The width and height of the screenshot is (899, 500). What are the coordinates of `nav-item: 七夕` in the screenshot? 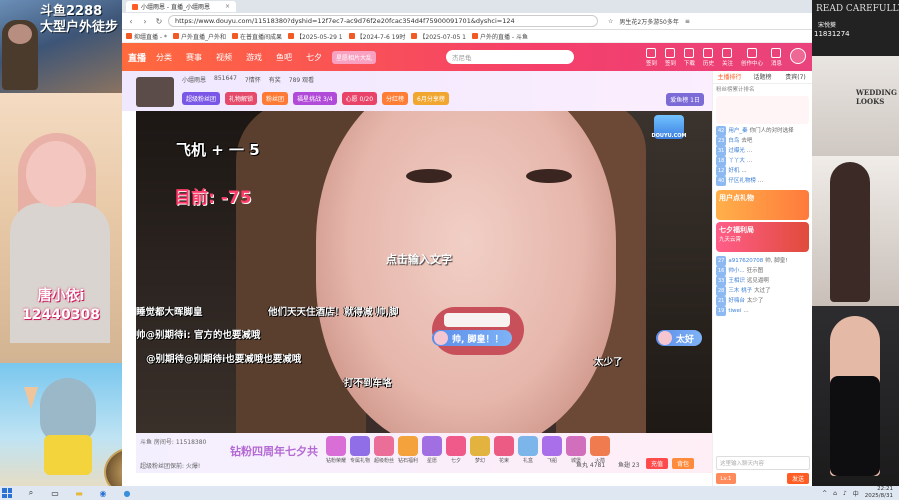 It's located at (314, 57).